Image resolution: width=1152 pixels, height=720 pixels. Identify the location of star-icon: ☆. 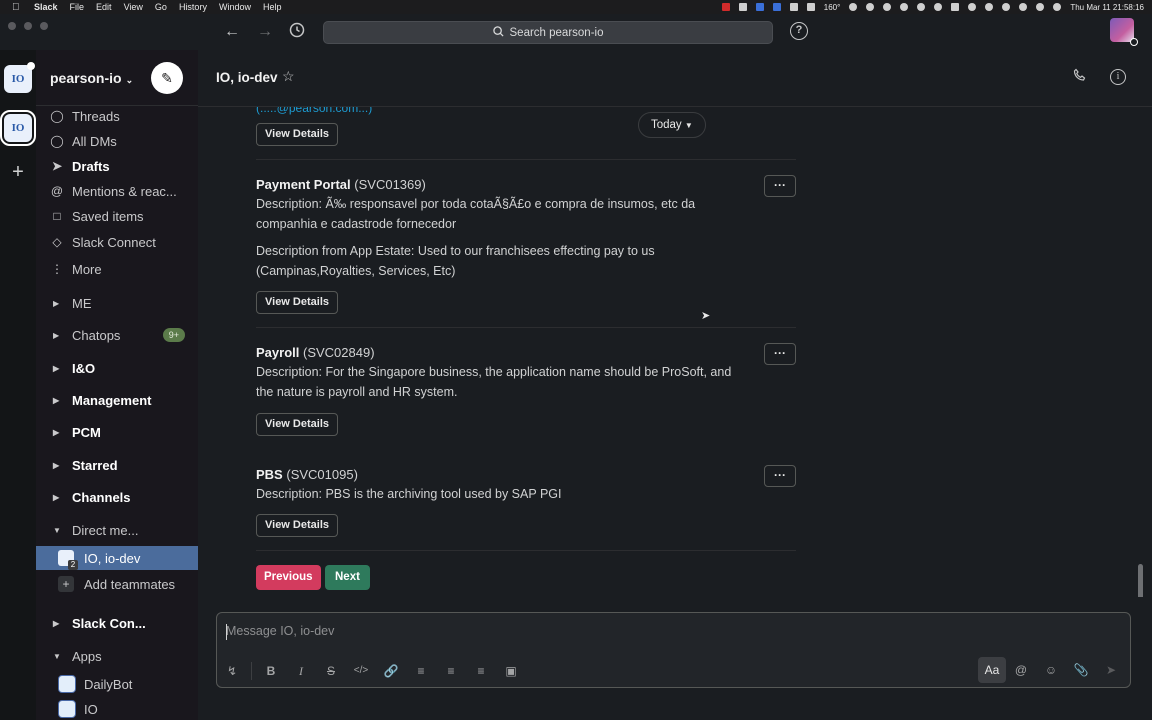
(288, 76).